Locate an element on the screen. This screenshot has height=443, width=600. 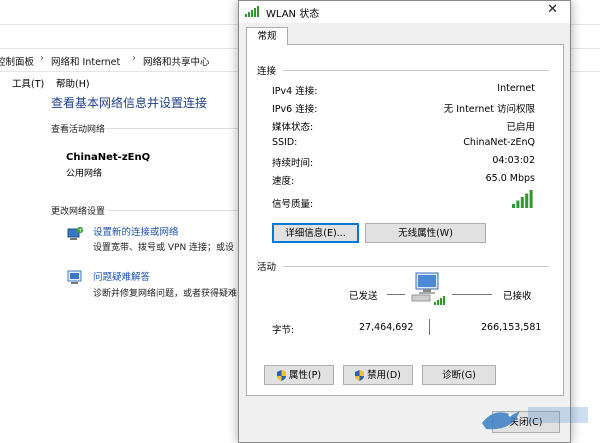
page-title: 查看基本网络信息并设置连接 is located at coordinates (129, 103).